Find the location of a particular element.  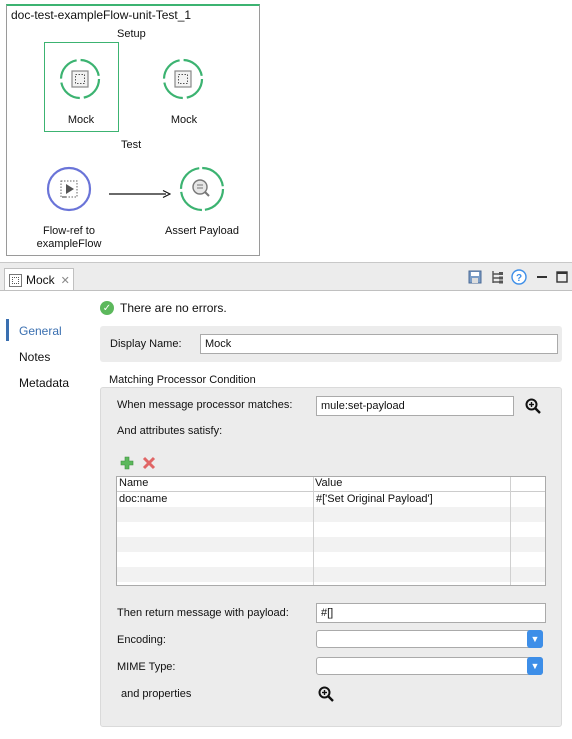

mock-node-1-icon is located at coordinates (80, 79).